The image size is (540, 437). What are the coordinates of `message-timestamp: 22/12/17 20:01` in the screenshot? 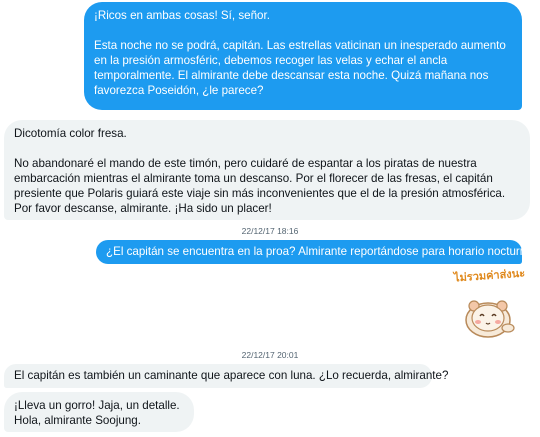 It's located at (270, 355).